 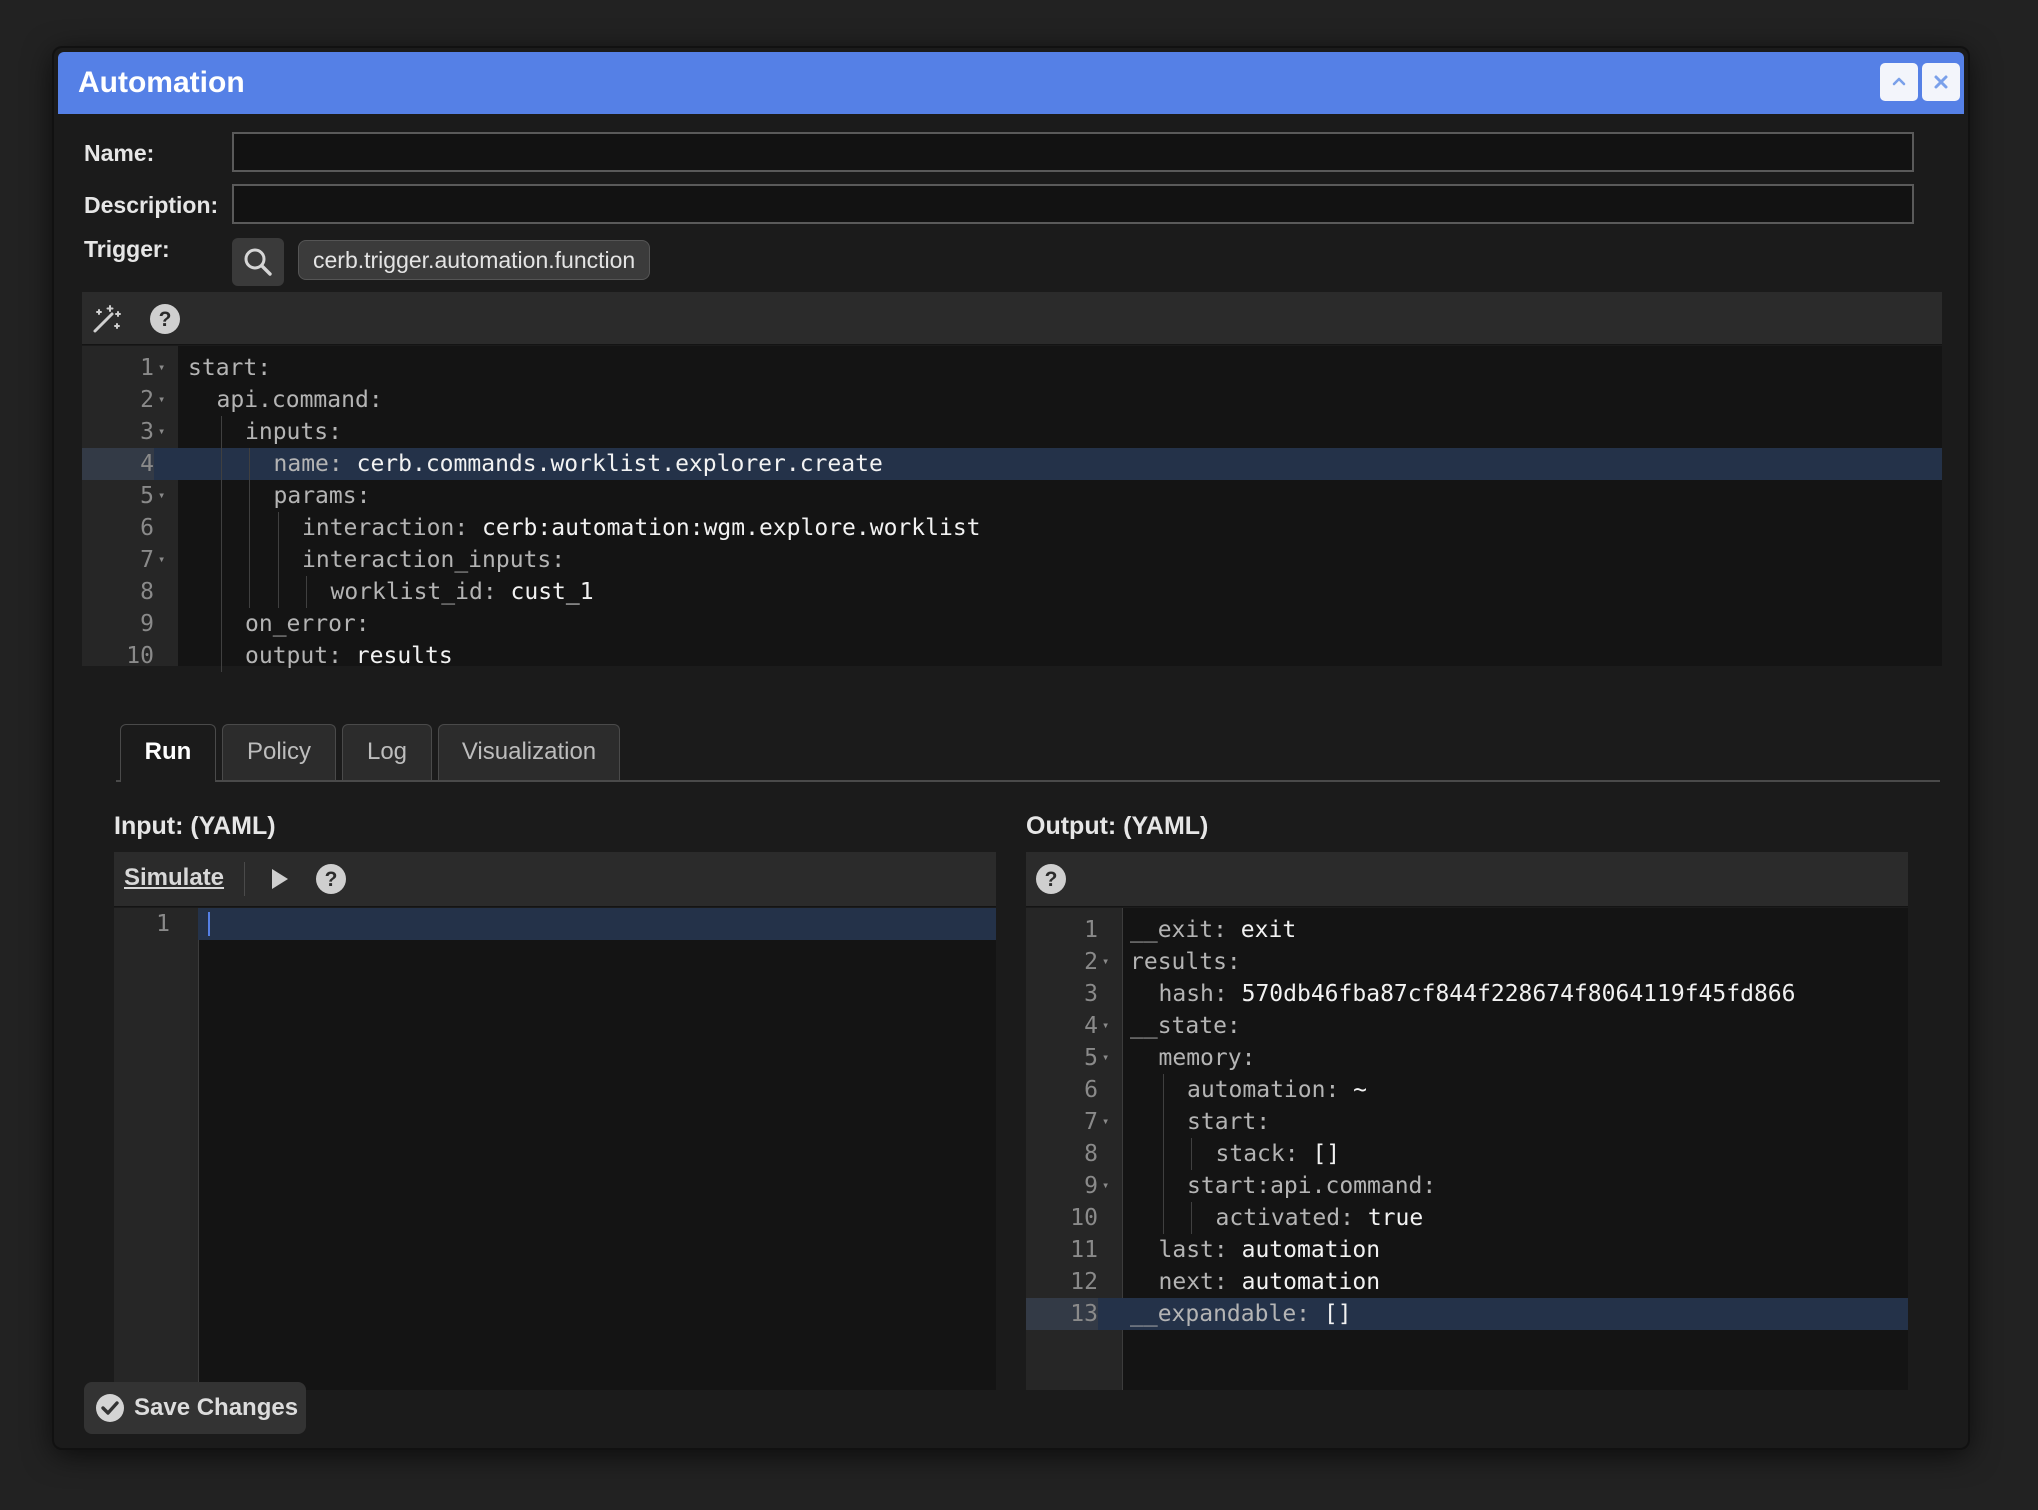 What do you see at coordinates (216, 1407) in the screenshot?
I see `save-changes-label: Save Changes` at bounding box center [216, 1407].